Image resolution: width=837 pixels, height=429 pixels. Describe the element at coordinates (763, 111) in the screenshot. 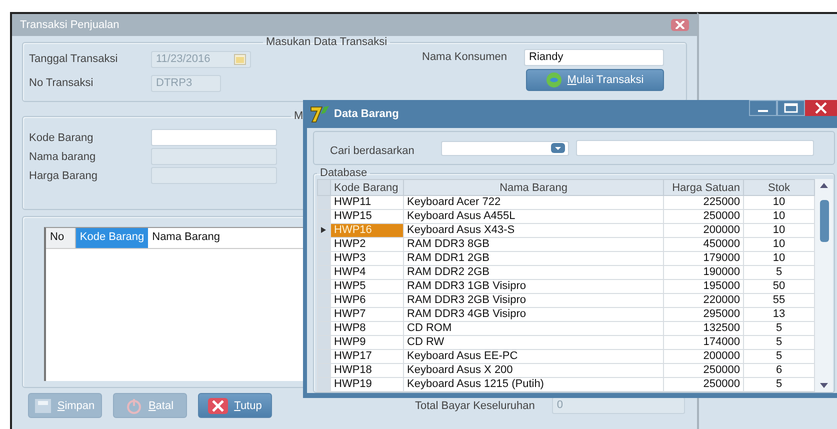

I see `minimize-icon` at that location.